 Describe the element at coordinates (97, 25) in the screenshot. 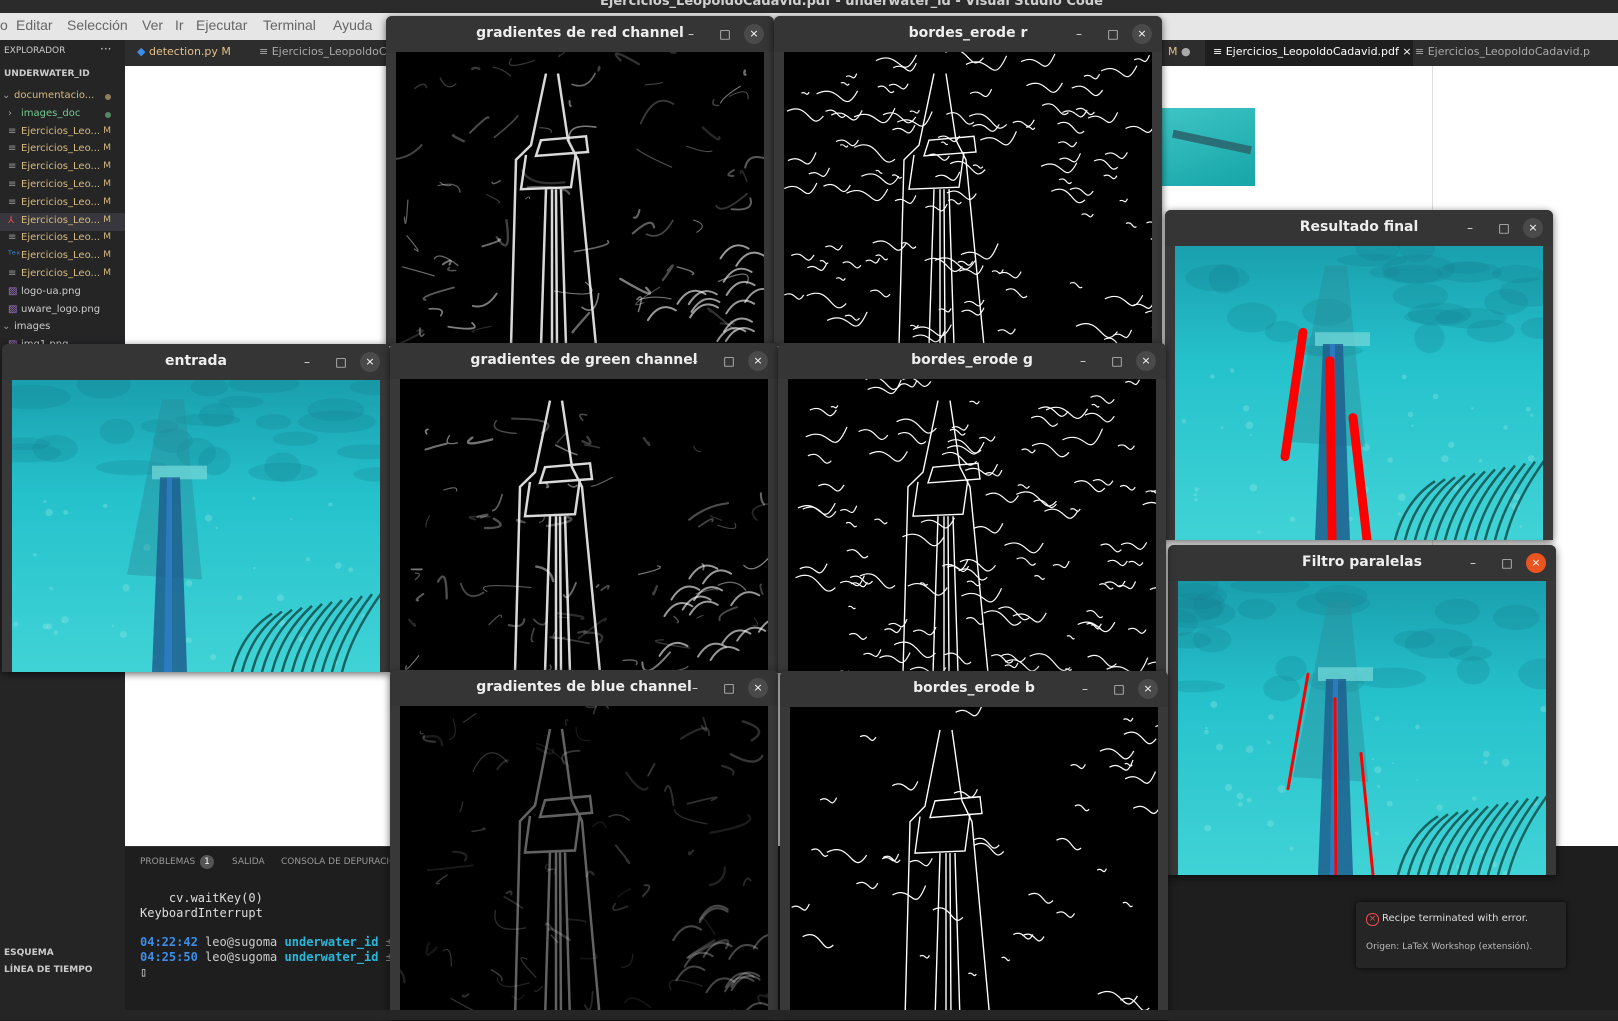

I see `menu-item-seleccion: Selección` at that location.